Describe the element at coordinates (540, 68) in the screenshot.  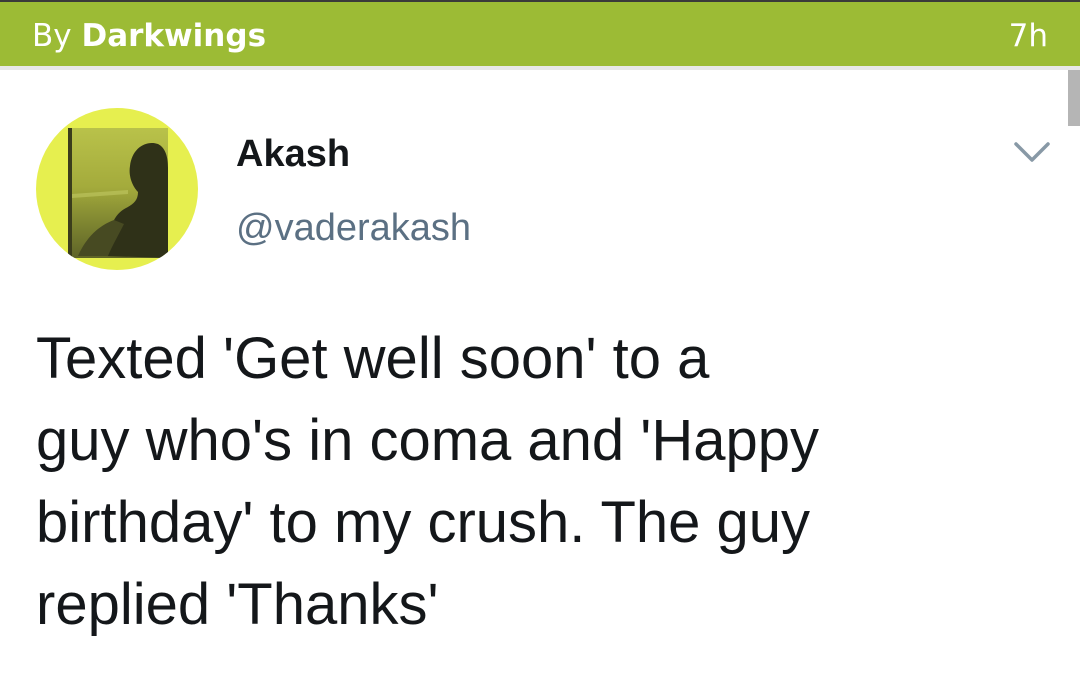
I see `header-divider` at that location.